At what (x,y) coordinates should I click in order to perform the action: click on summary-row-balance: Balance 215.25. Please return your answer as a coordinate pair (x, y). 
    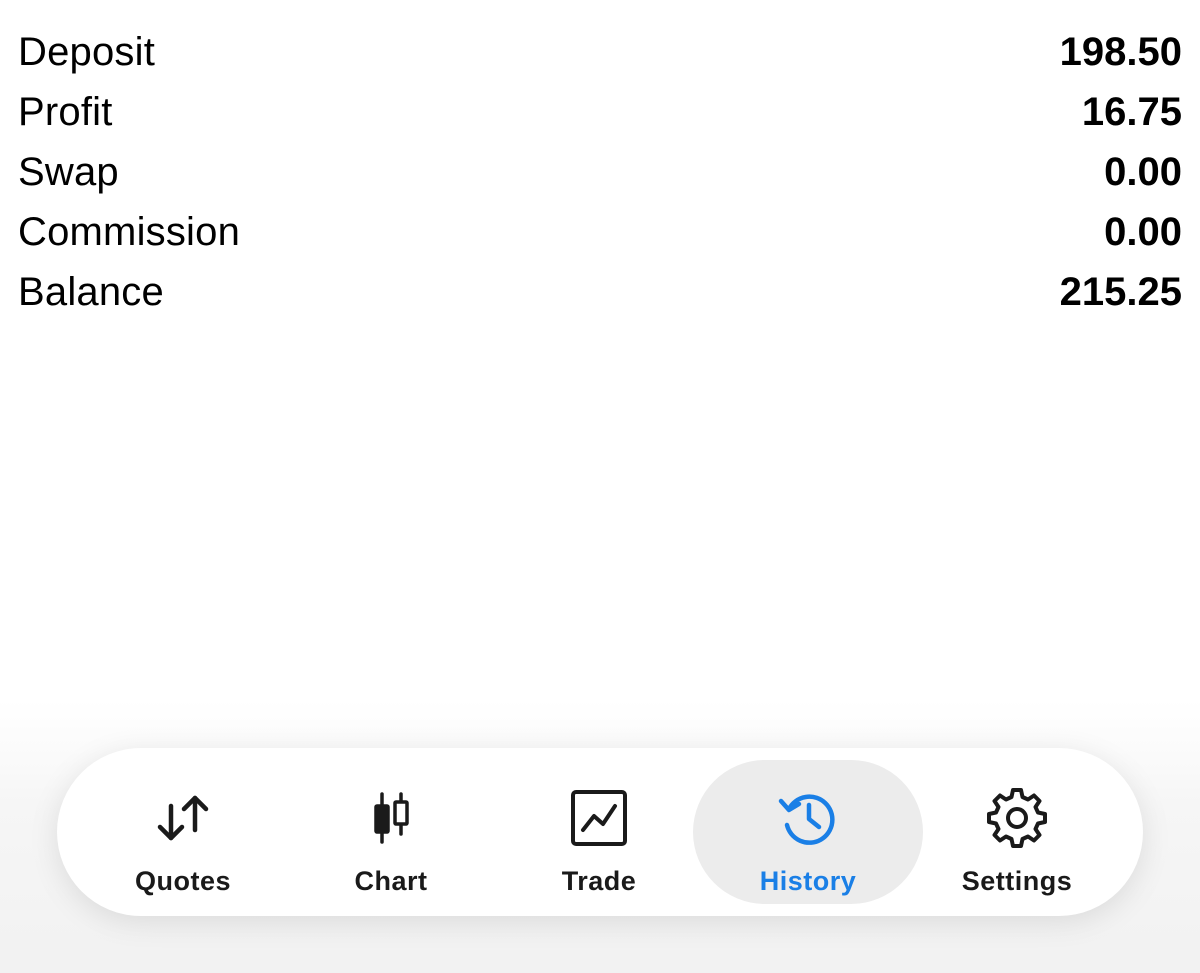
    Looking at the image, I should click on (600, 292).